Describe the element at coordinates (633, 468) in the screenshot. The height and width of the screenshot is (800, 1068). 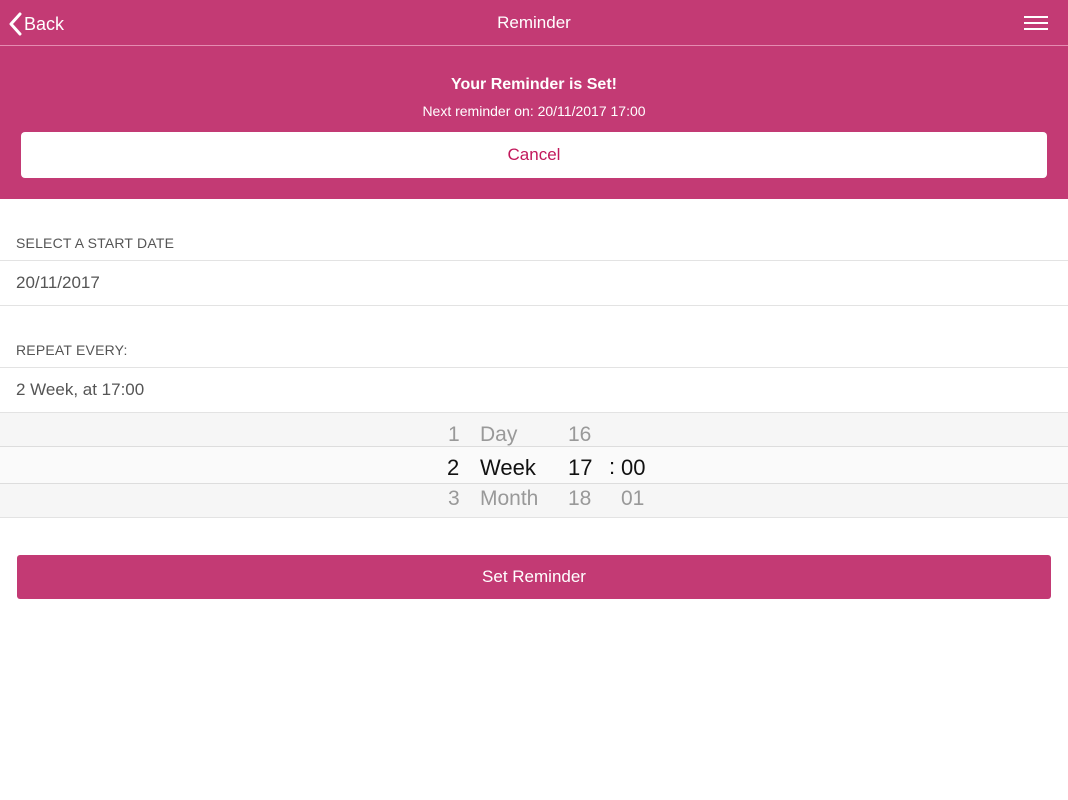
I see `picker-minute-selected: 00` at that location.